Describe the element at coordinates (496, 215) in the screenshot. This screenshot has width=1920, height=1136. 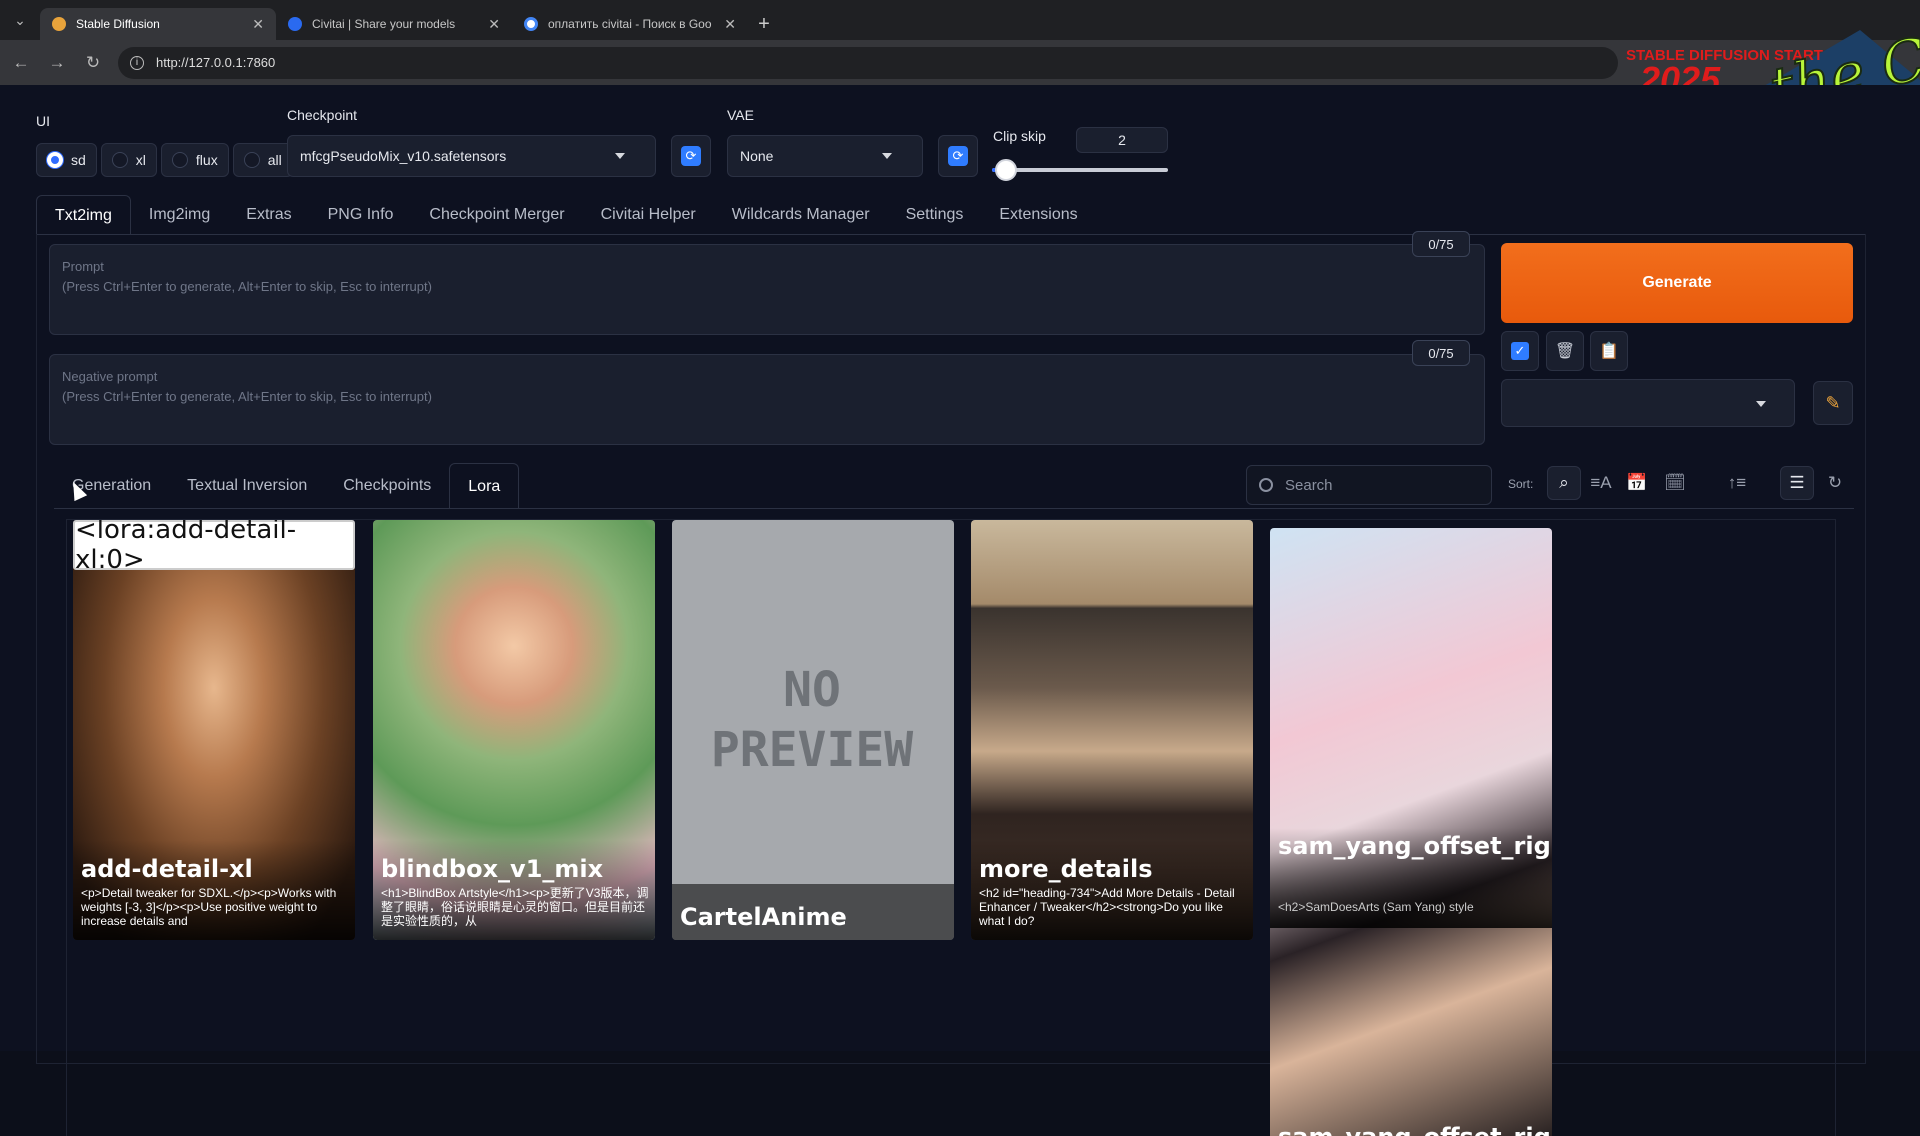
I see `tab-checkpoint-merger: Checkpoint Merger` at that location.